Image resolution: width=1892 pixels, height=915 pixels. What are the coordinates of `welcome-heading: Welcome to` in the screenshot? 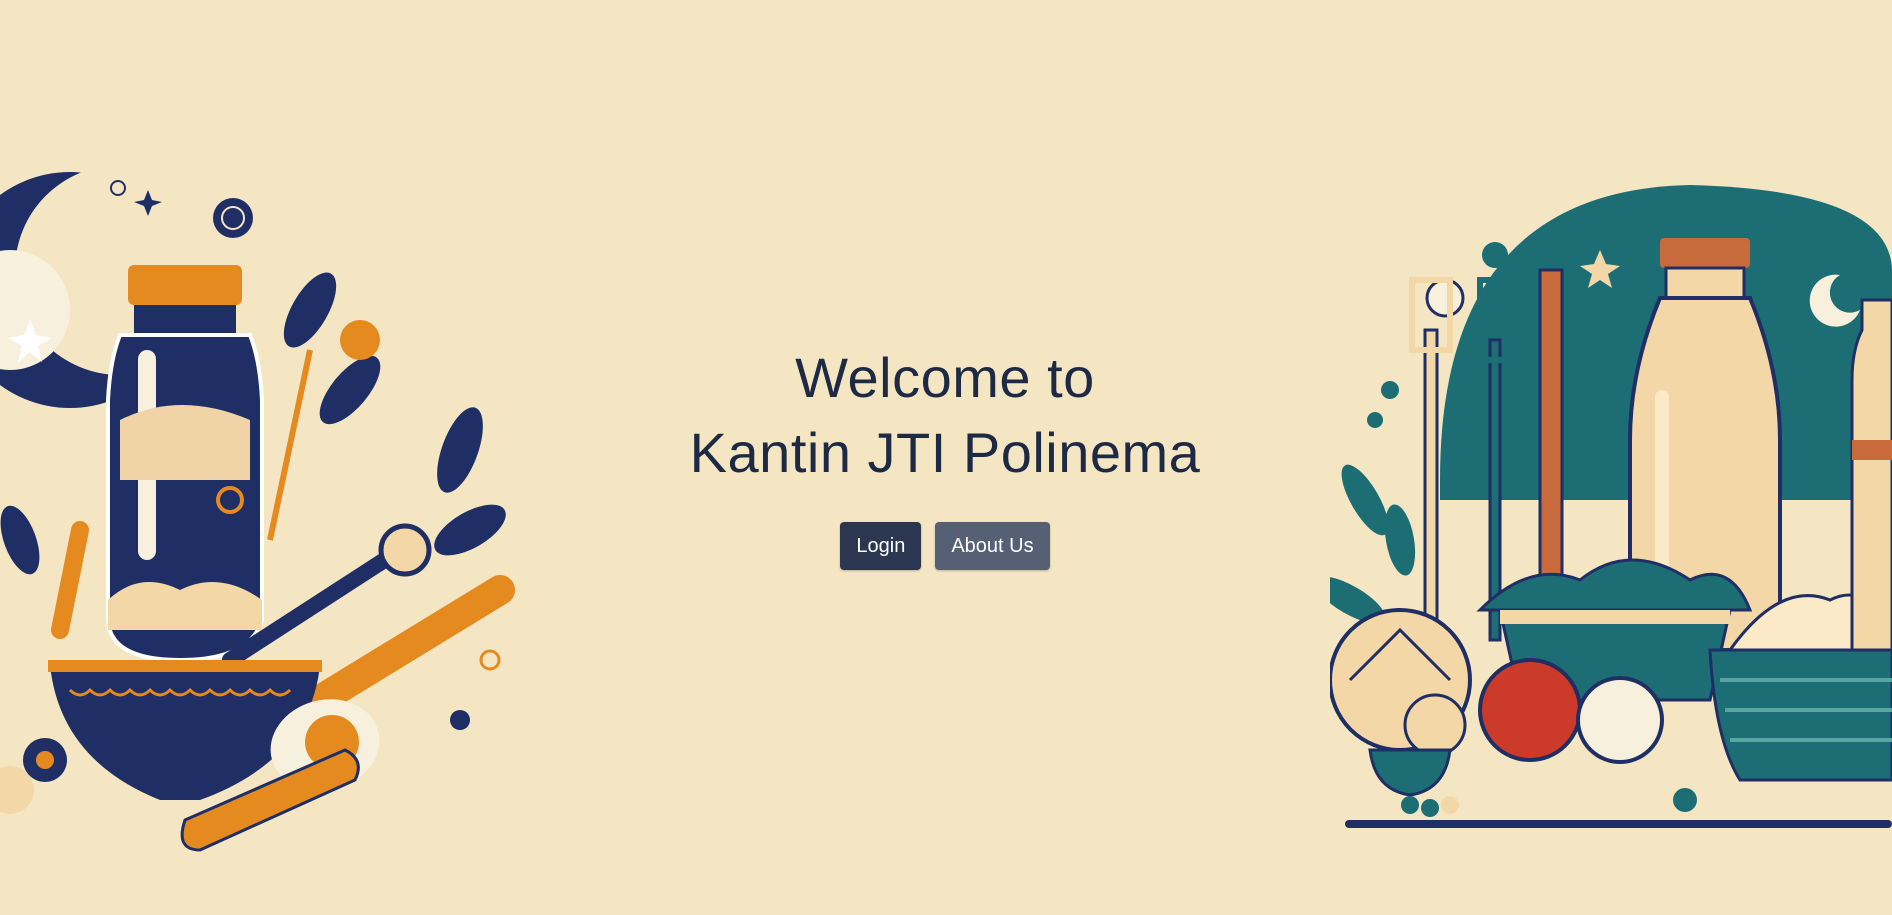 It's located at (945, 377).